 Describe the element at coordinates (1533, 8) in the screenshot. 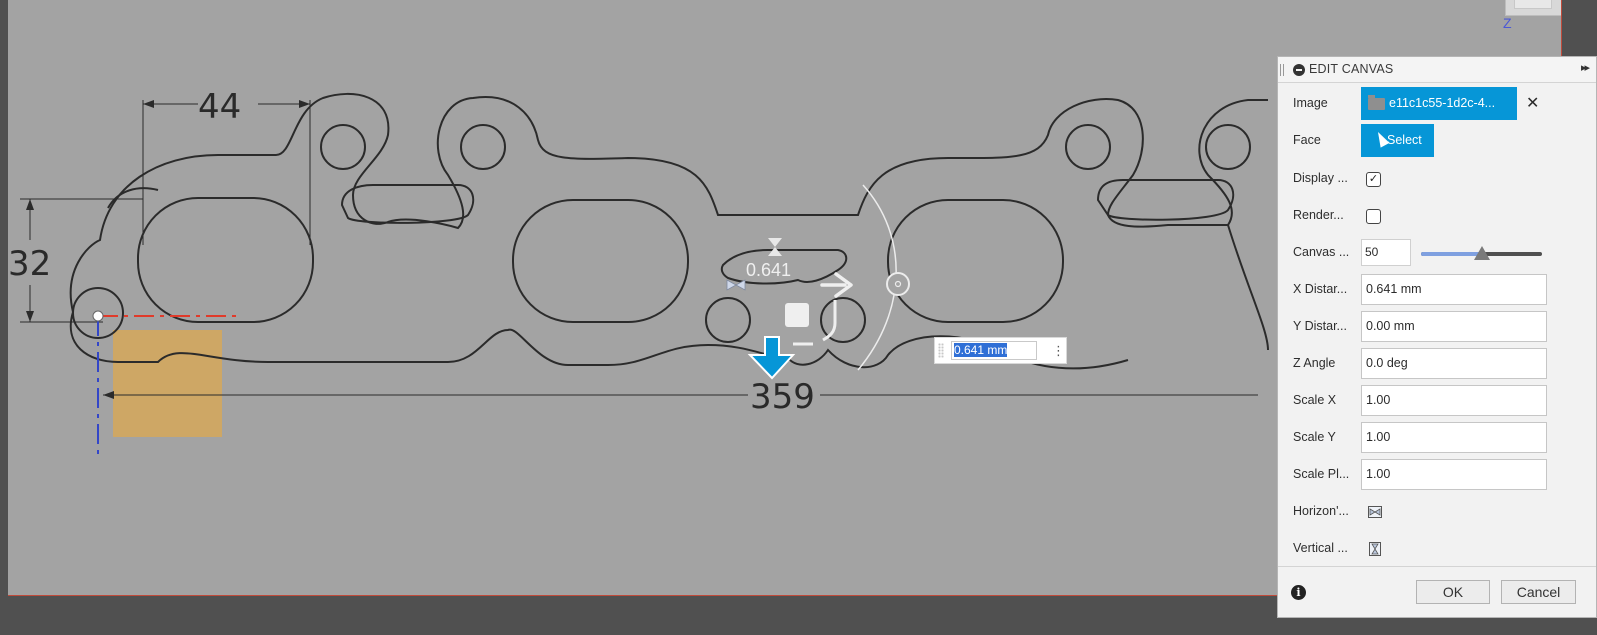

I see `viewcube` at that location.